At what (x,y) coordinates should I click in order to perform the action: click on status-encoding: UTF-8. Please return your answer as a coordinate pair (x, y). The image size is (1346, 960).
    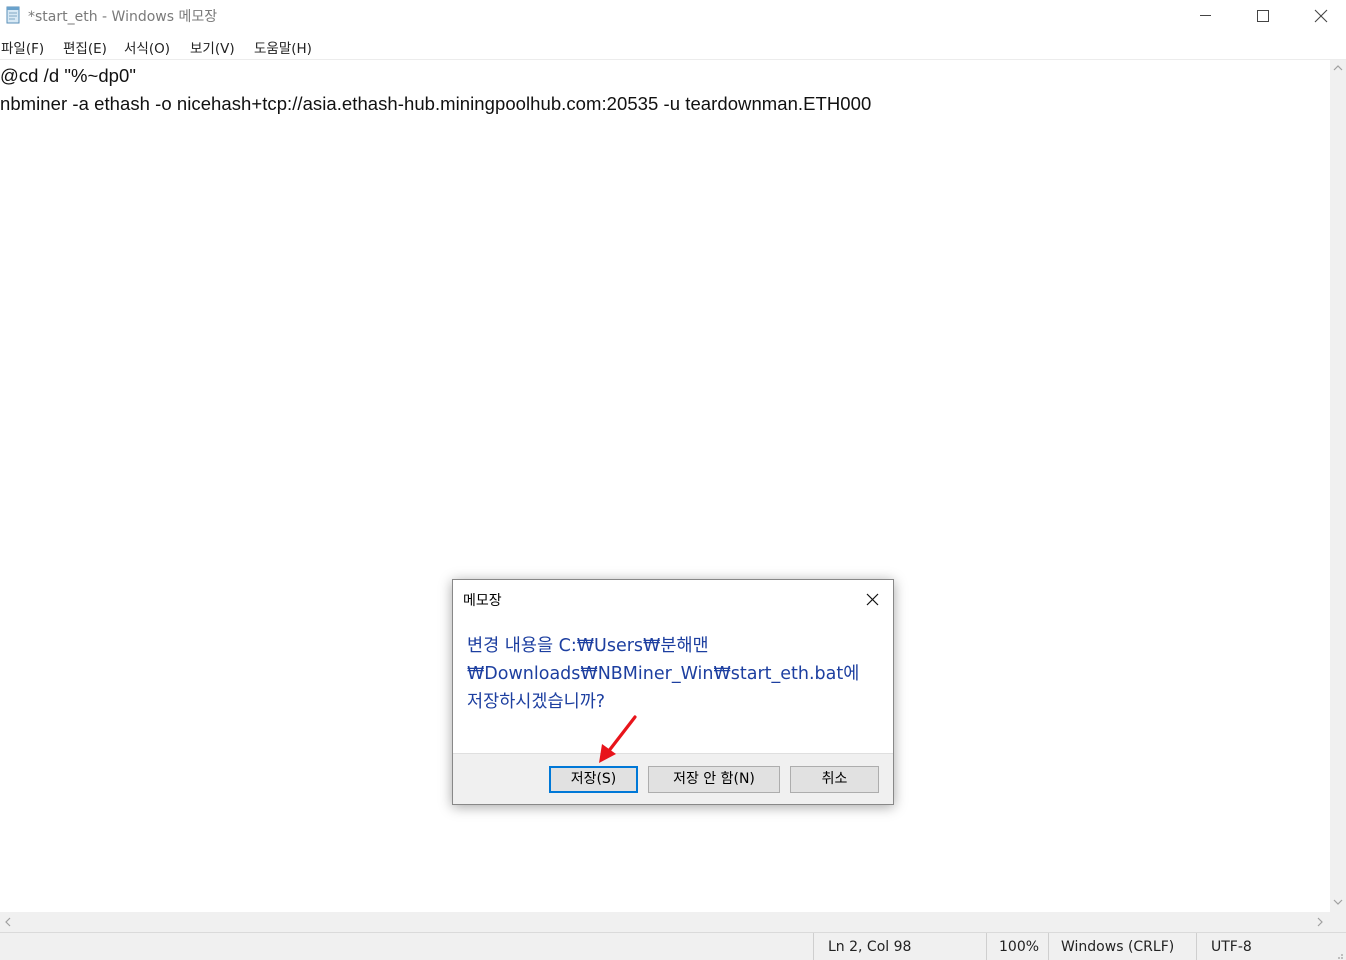
    Looking at the image, I should click on (1271, 946).